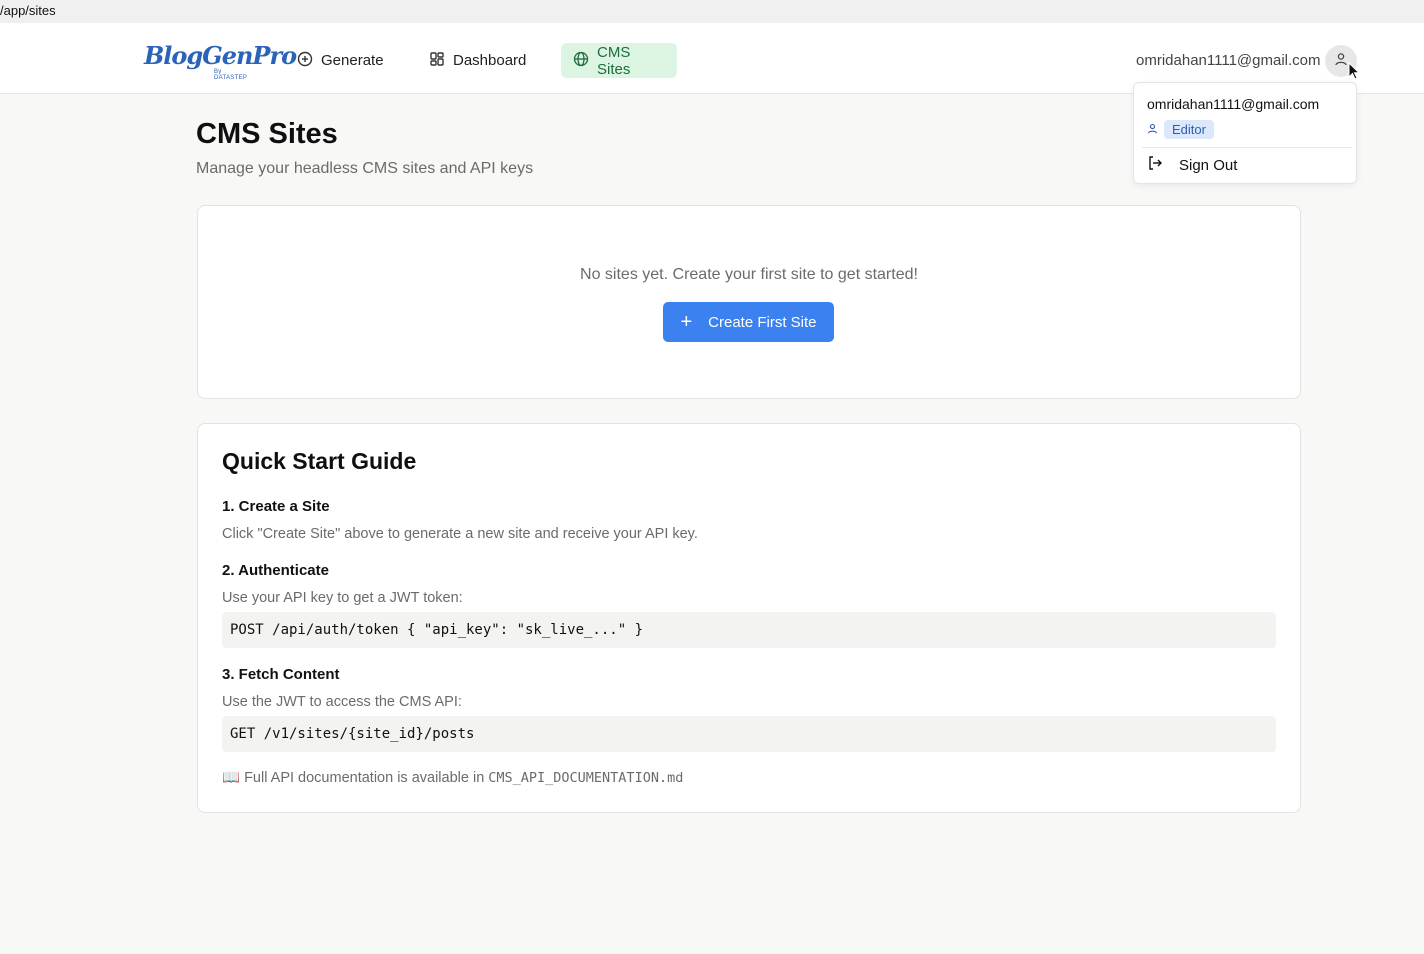 Image resolution: width=1424 pixels, height=954 pixels. What do you see at coordinates (28, 10) in the screenshot?
I see `url-text: /app/sites` at bounding box center [28, 10].